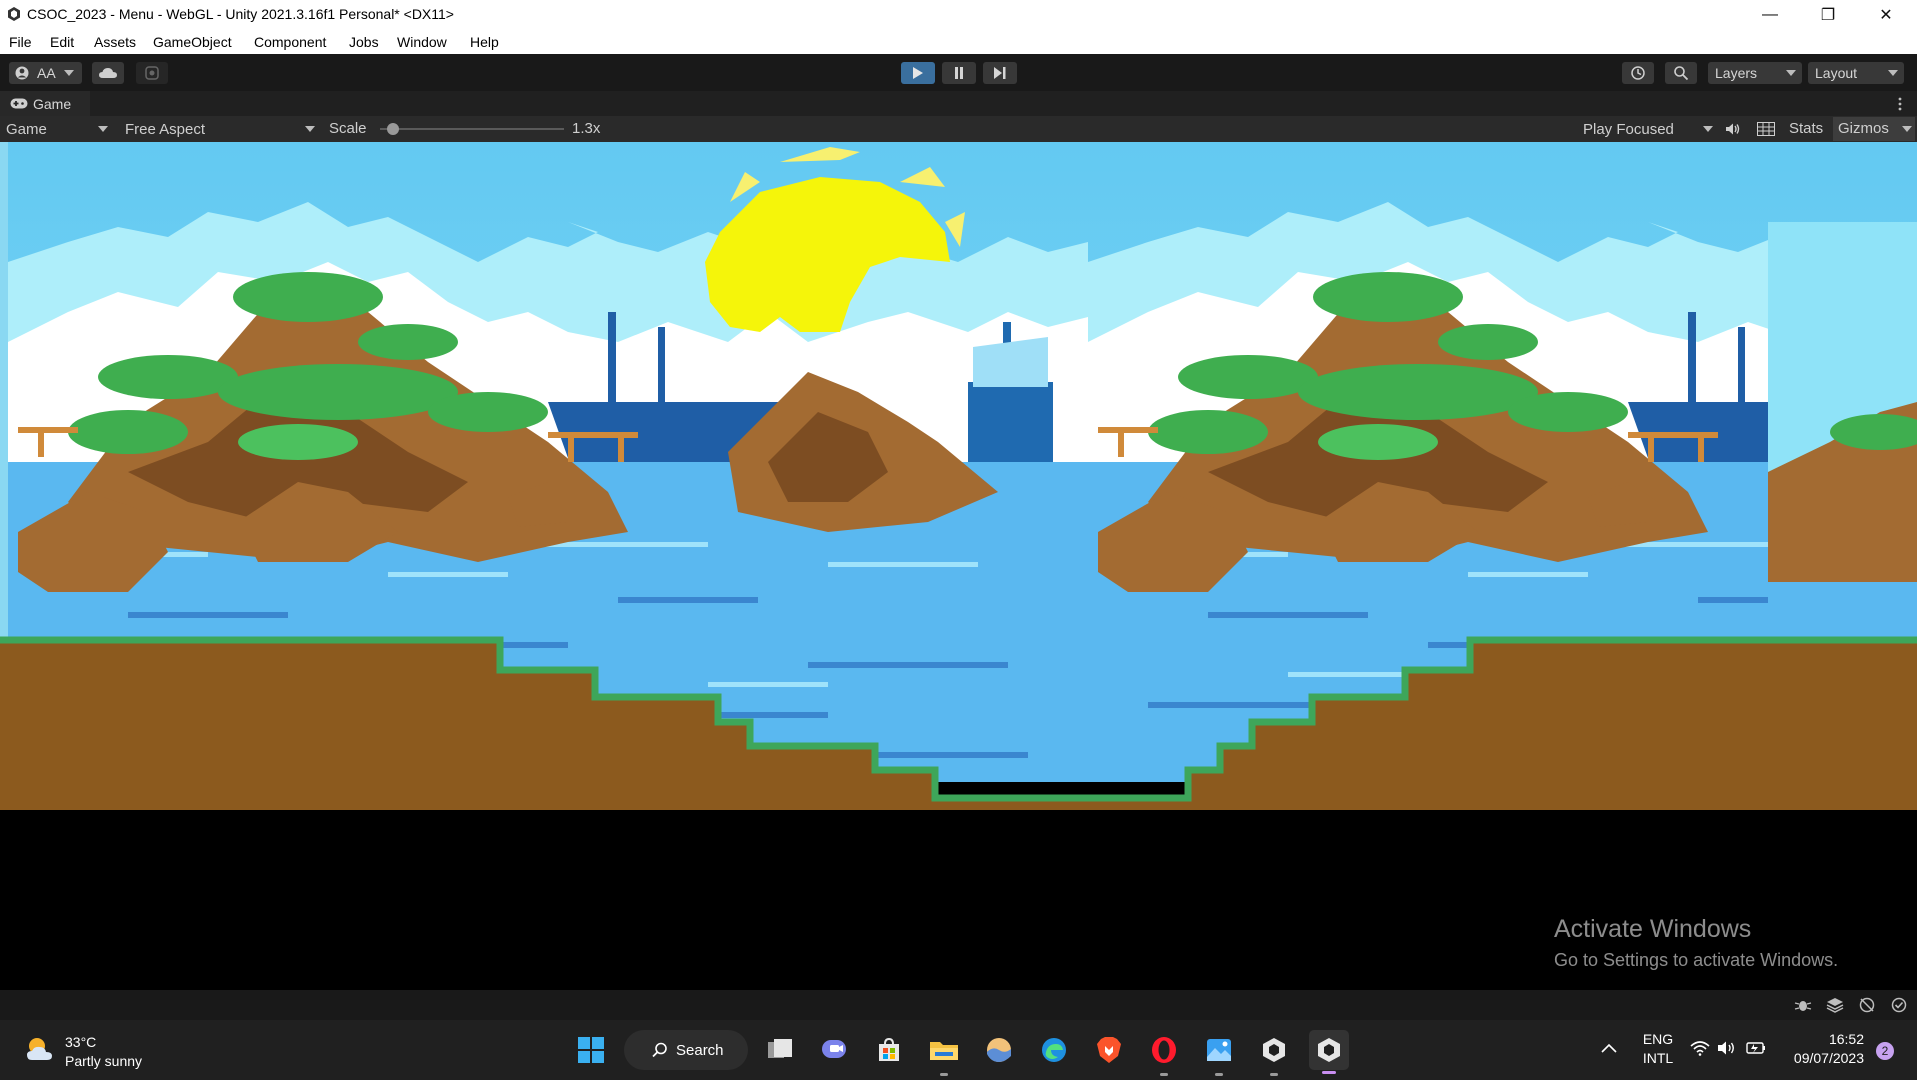 Image resolution: width=1917 pixels, height=1080 pixels. What do you see at coordinates (22, 73) in the screenshot?
I see `account-icon` at bounding box center [22, 73].